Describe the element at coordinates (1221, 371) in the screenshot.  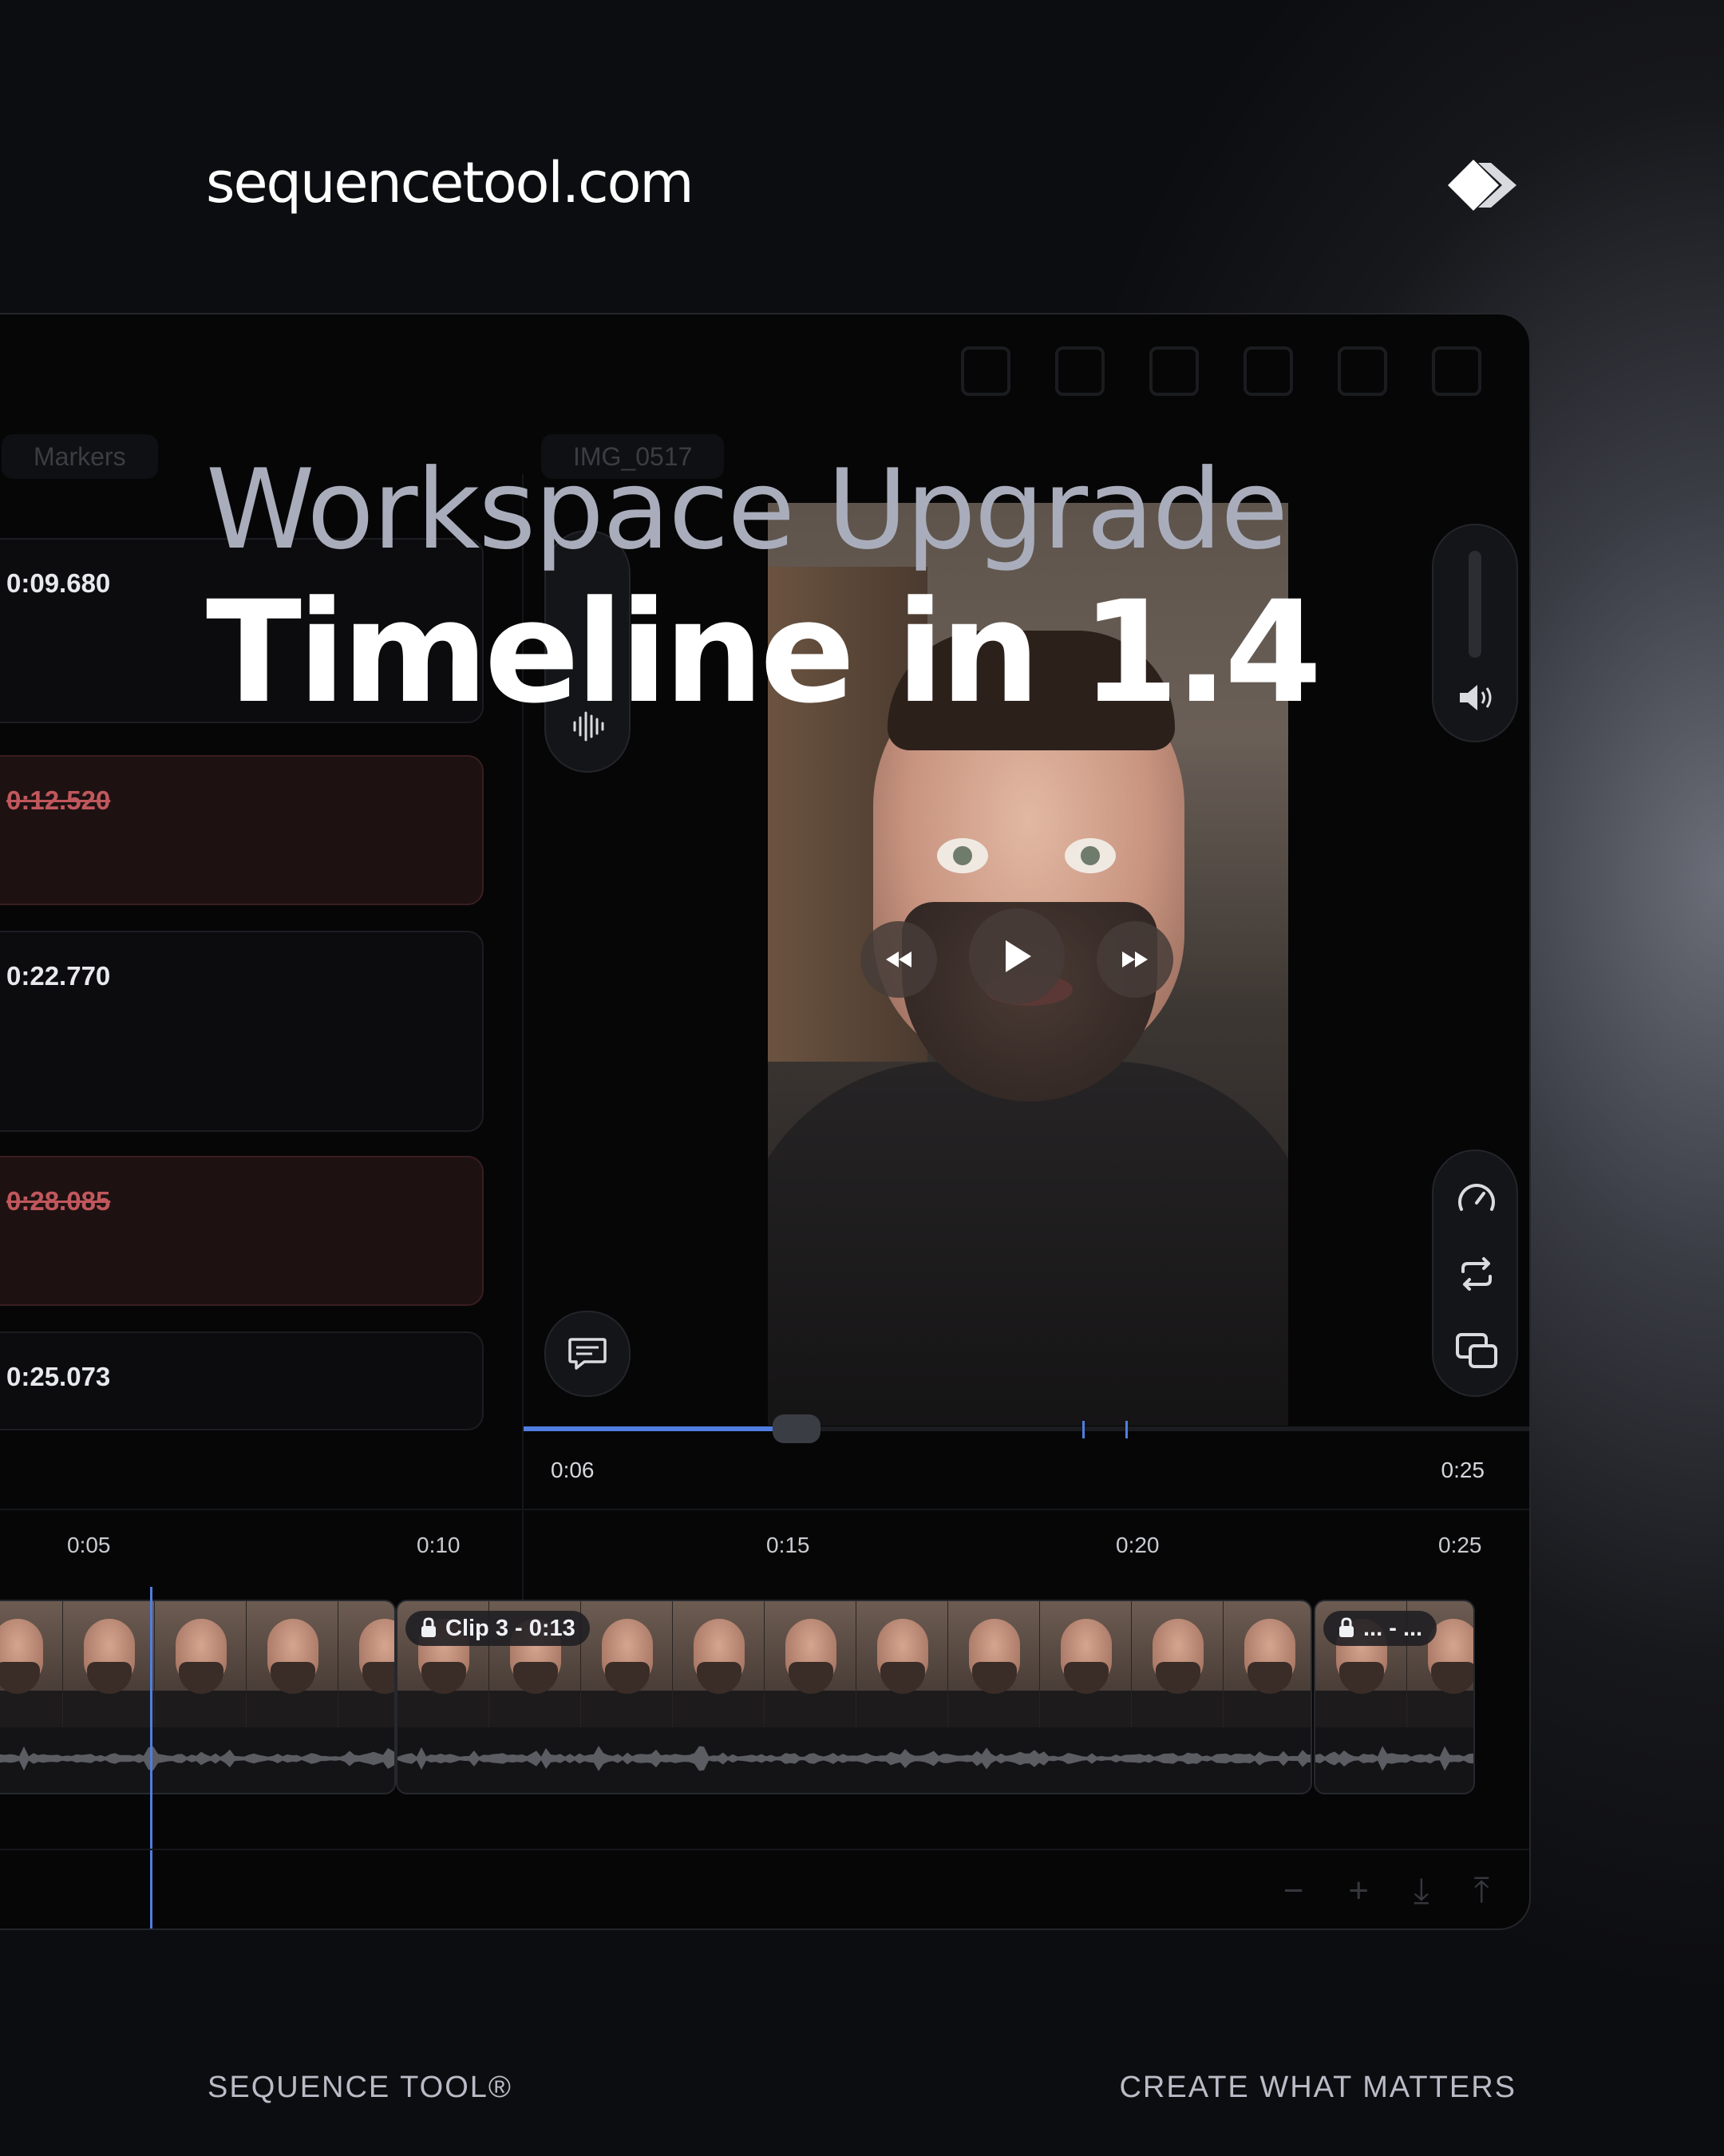
I see `toolbar` at that location.